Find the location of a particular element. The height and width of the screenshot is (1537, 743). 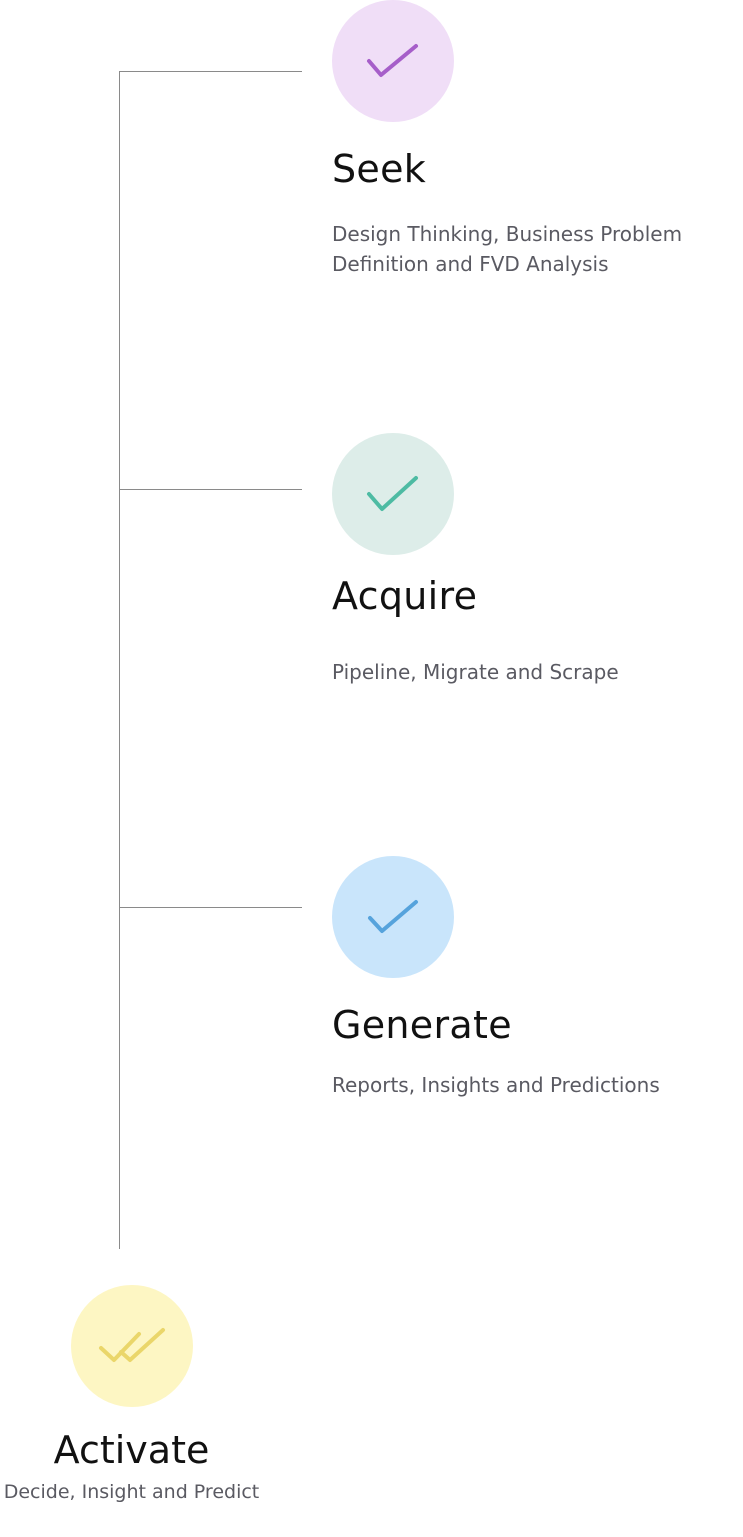

step-generate-icon-circle is located at coordinates (393, 917).